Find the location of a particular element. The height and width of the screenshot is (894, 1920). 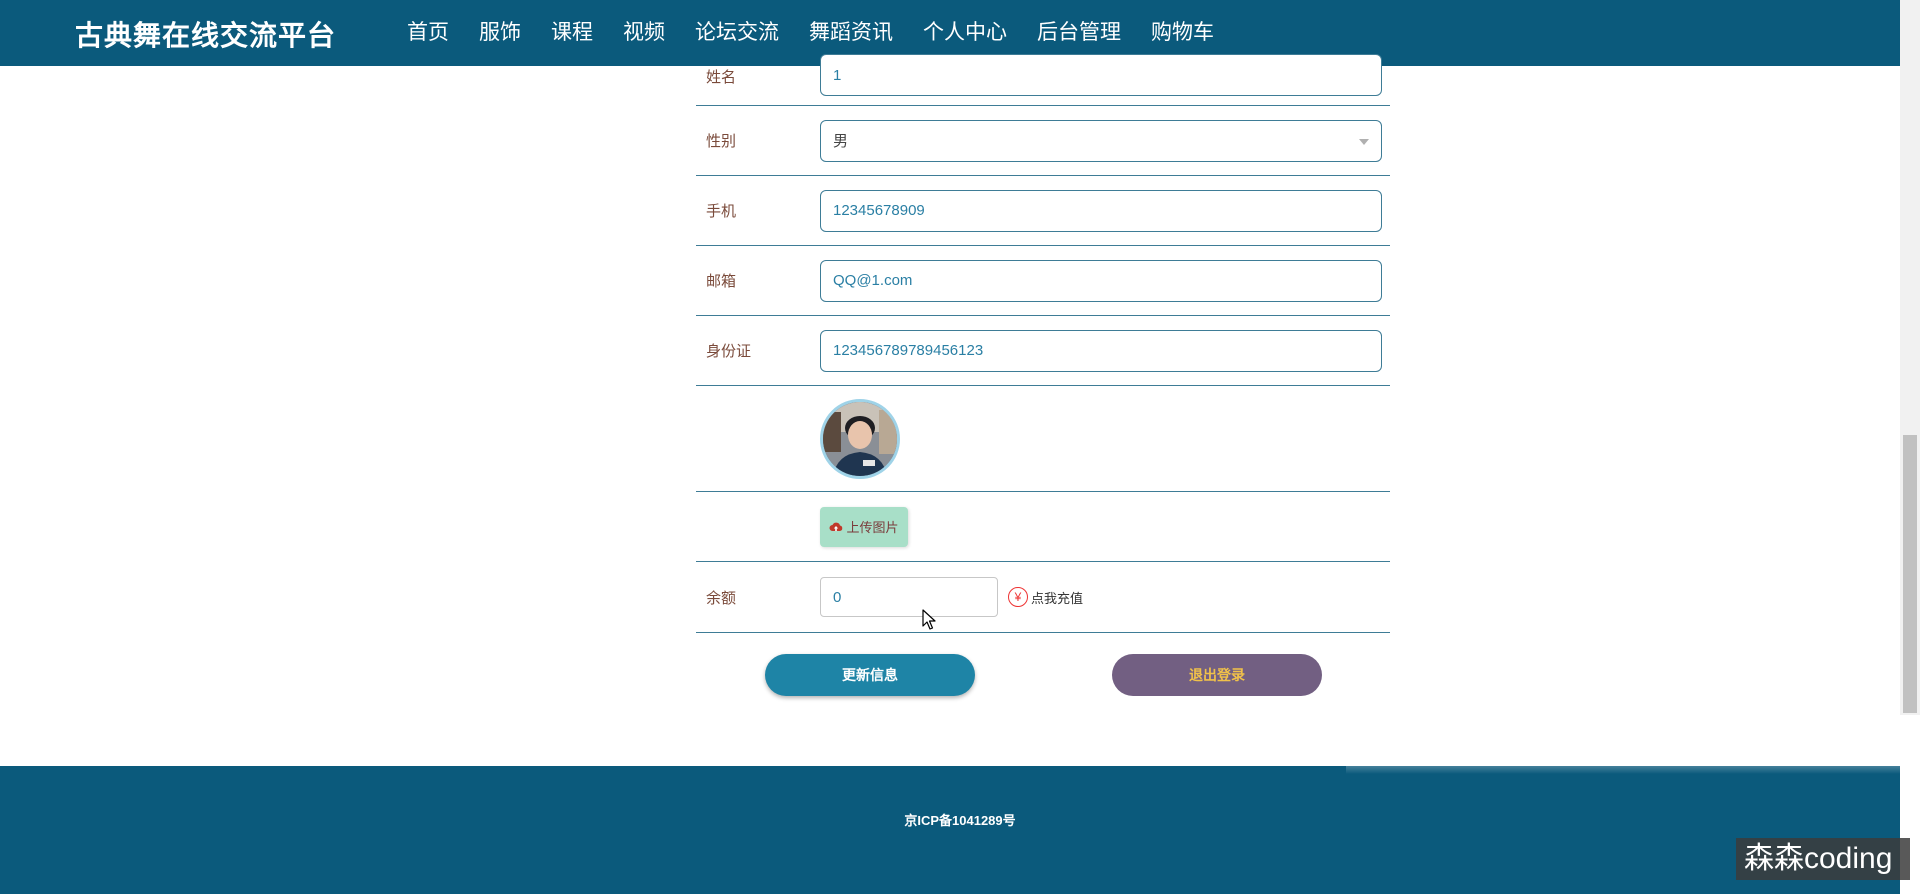

form-row-phone: 手机 is located at coordinates (1043, 211).